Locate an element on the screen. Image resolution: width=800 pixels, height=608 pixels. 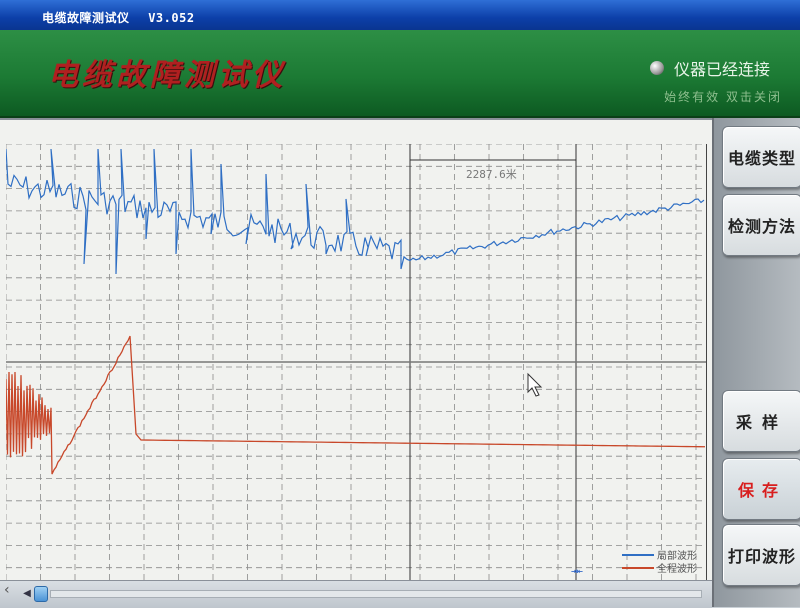
print-waveform-button: 打印波形 is located at coordinates (761, 555).